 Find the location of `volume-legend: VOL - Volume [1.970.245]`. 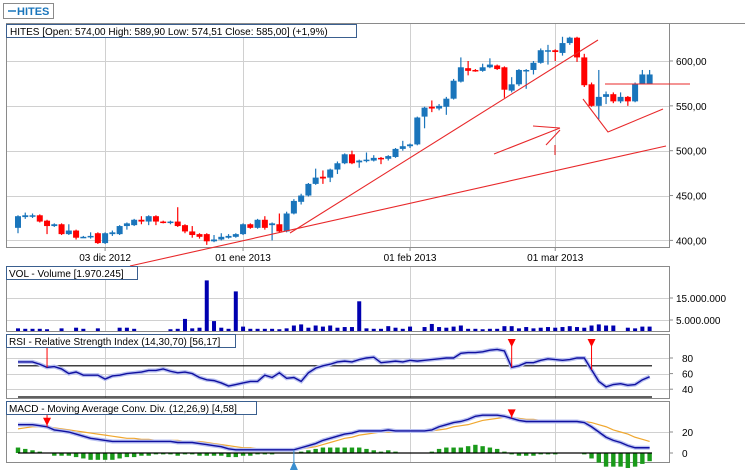

volume-legend: VOL - Volume [1.970.245] is located at coordinates (72, 273).